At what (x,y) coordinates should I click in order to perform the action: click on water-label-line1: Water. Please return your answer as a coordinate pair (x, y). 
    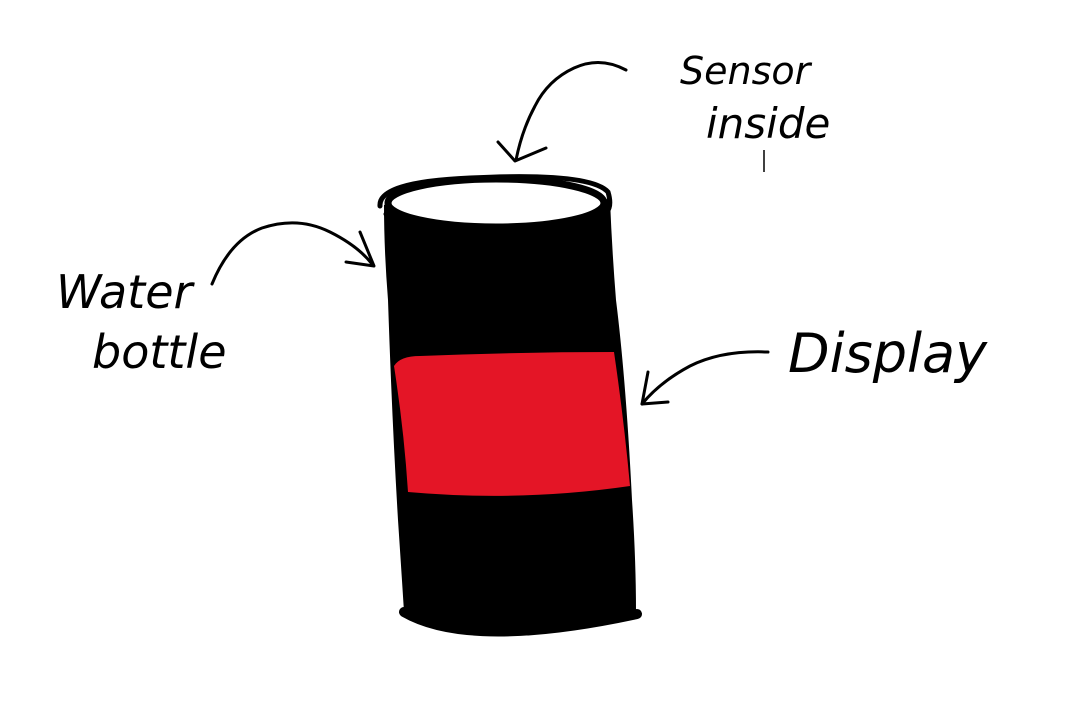
    Looking at the image, I should click on (125, 292).